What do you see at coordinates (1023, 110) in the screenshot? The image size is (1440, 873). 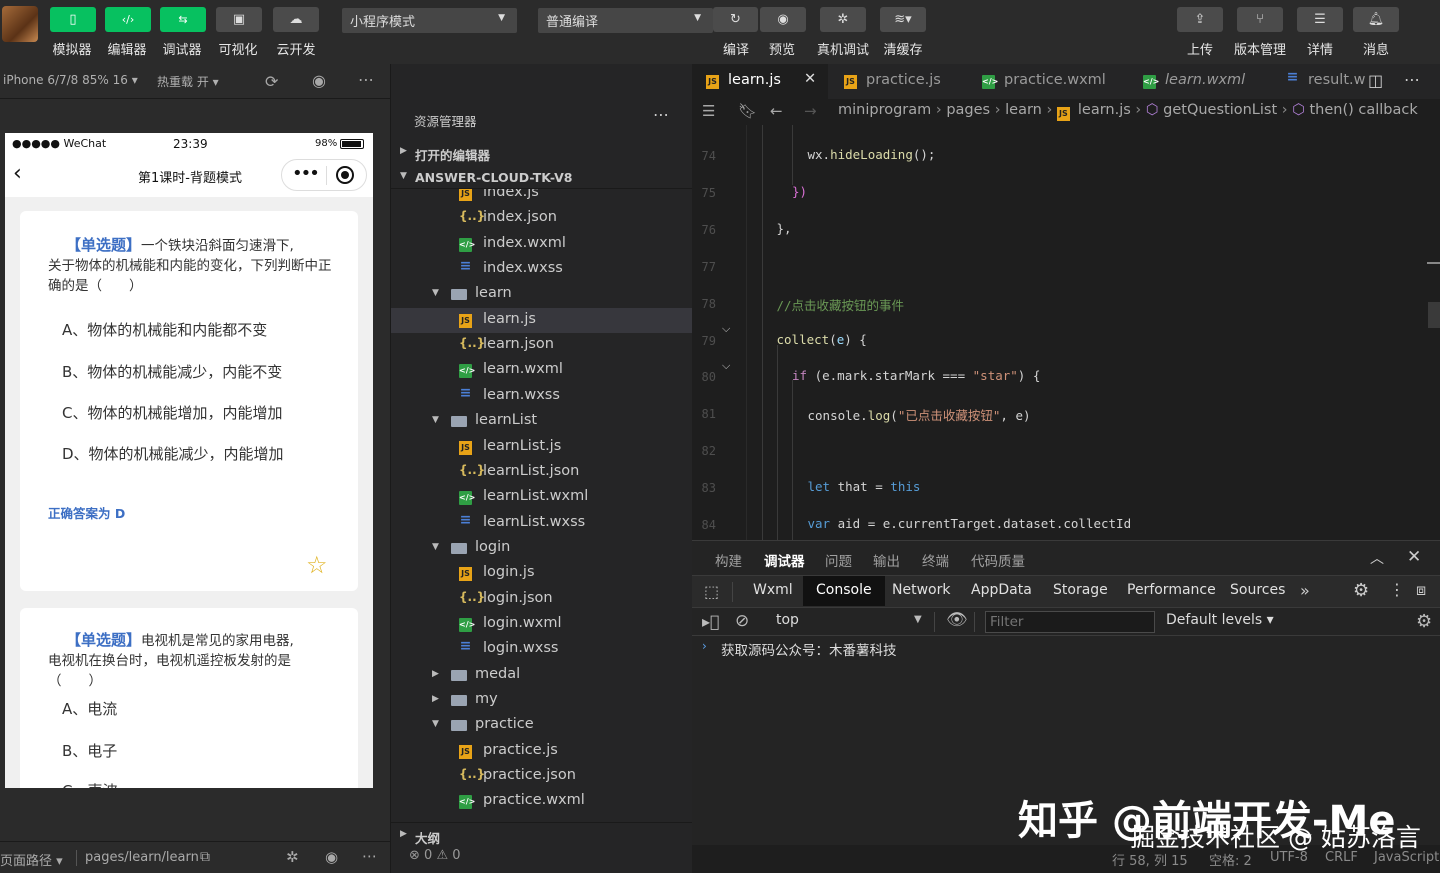 I see `breadcrumb-item: learn` at bounding box center [1023, 110].